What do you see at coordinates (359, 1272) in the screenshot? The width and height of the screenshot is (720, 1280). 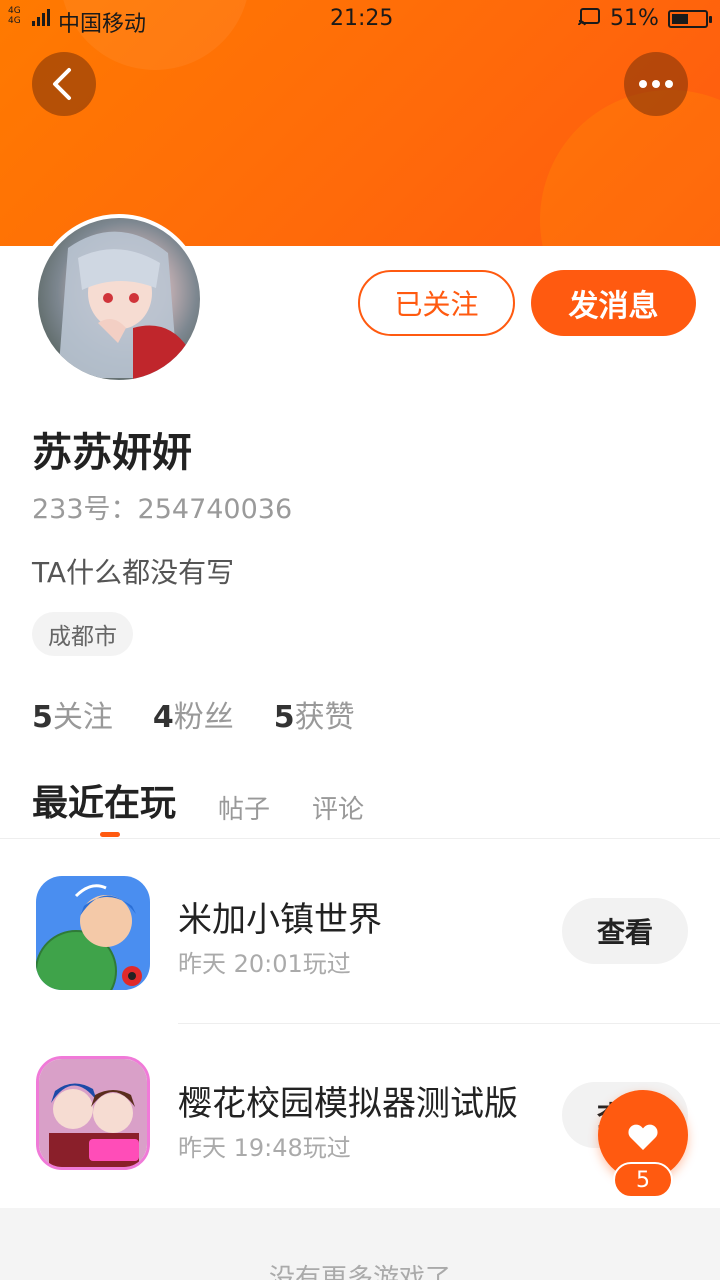 I see `no-more-games-text: 没有更多游戏了` at bounding box center [359, 1272].